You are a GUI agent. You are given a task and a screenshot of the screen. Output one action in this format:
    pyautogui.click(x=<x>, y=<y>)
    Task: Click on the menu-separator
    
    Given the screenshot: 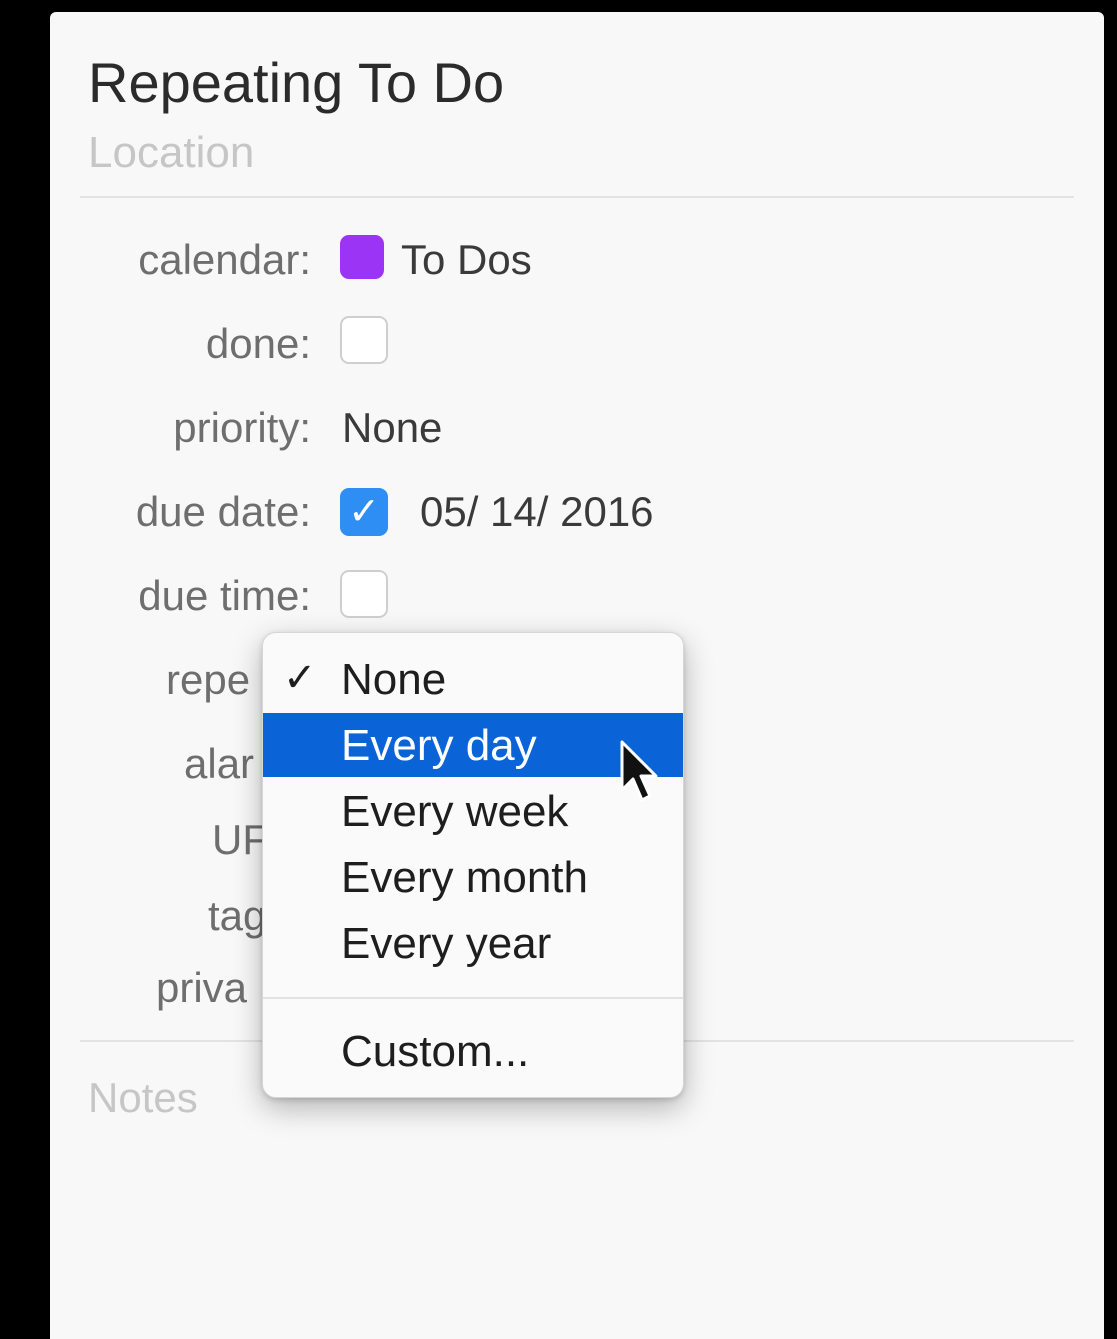 What is the action you would take?
    pyautogui.click(x=473, y=998)
    